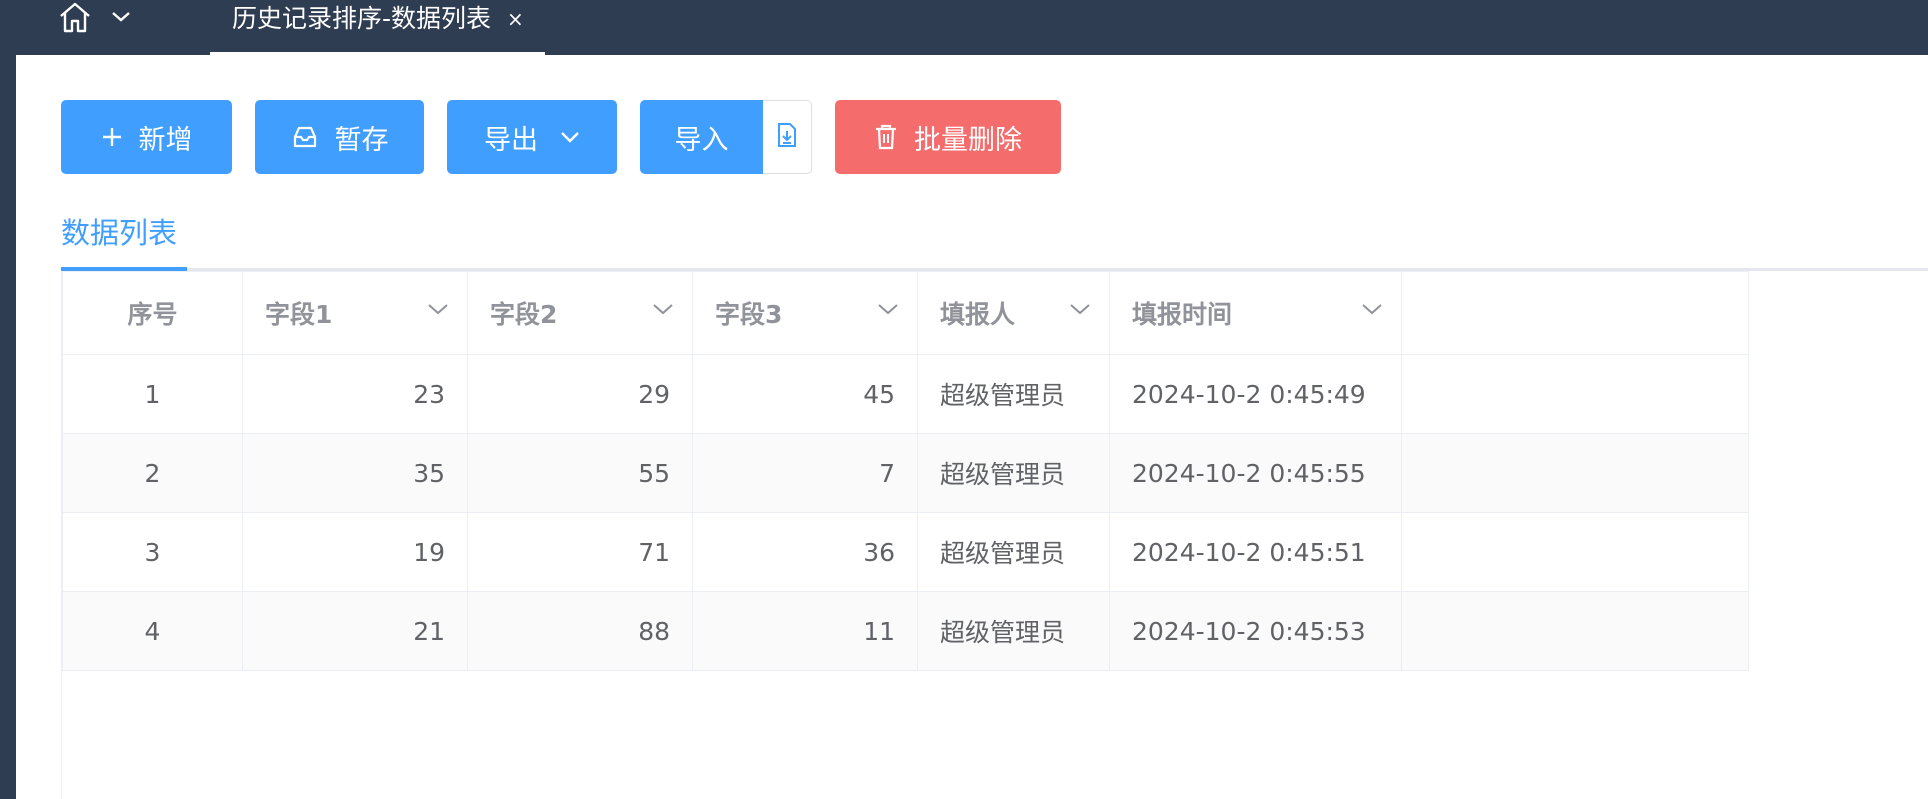 The width and height of the screenshot is (1928, 799). What do you see at coordinates (1255, 631) in the screenshot?
I see `cell-report-time: 2024-10-2 0:45:53` at bounding box center [1255, 631].